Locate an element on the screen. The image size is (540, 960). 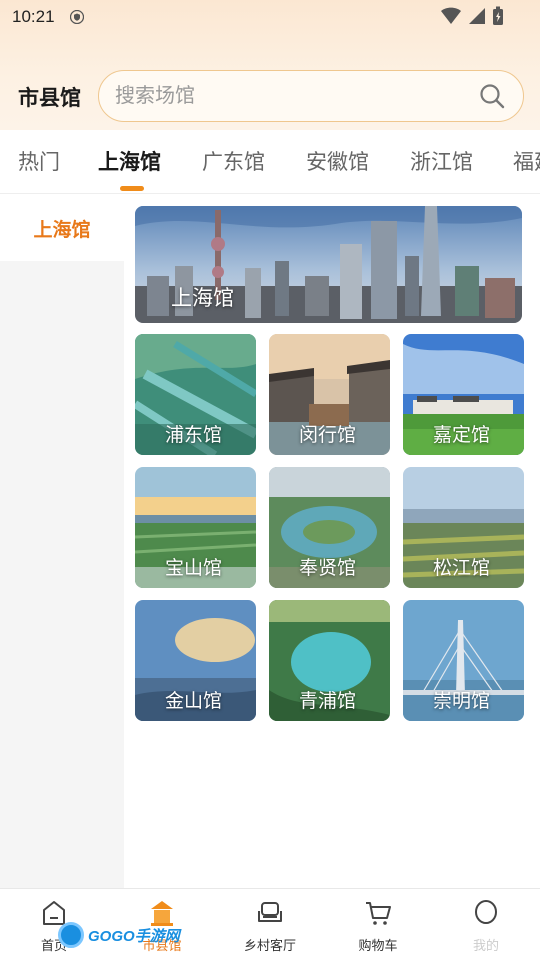
venue-card-pudong: 浦东馆 is located at coordinates (195, 394).